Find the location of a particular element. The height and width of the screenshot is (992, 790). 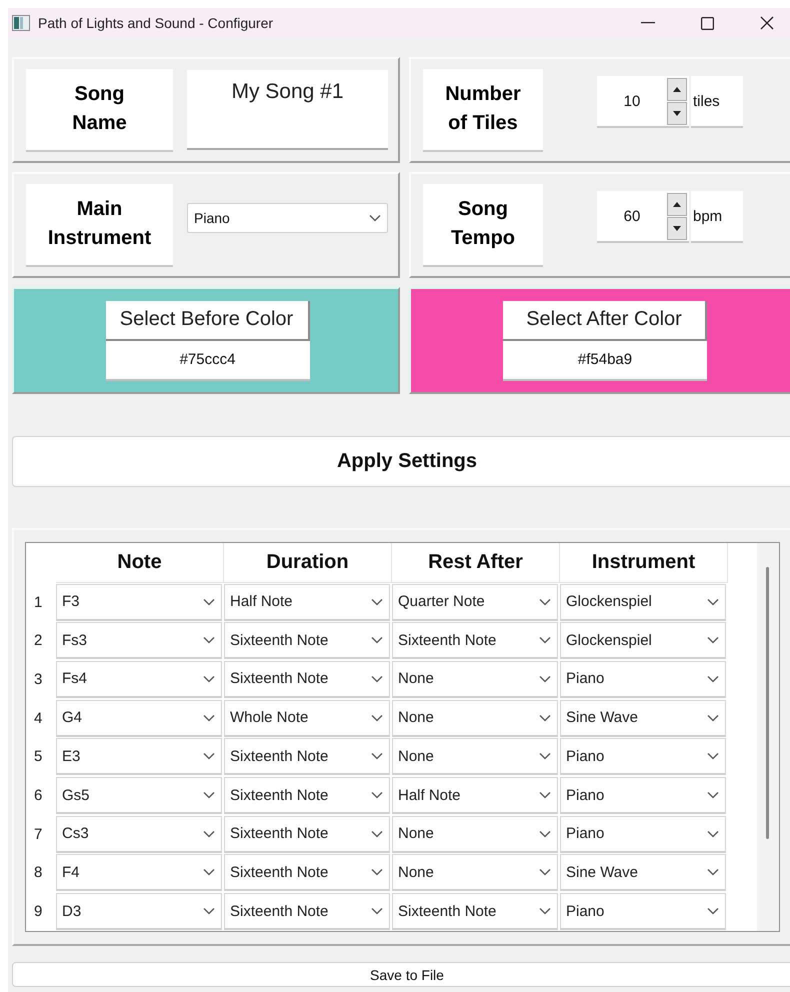

app-icon is located at coordinates (21, 23).